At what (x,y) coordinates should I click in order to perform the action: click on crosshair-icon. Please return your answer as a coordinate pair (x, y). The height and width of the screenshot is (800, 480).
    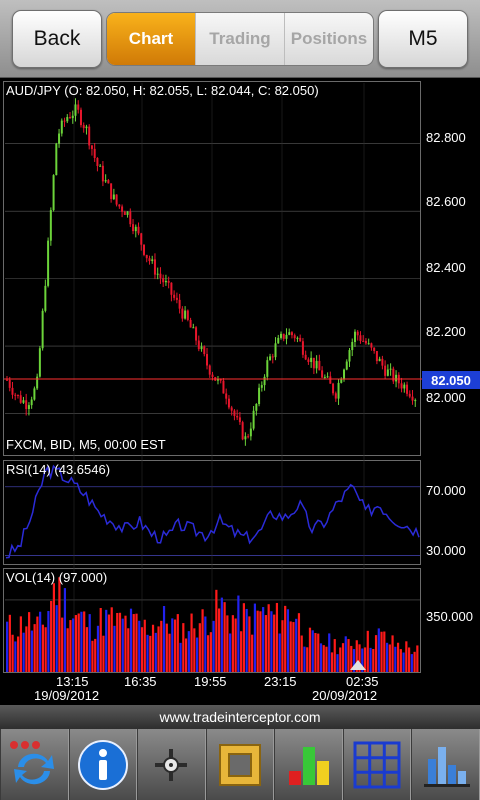
    Looking at the image, I should click on (171, 764).